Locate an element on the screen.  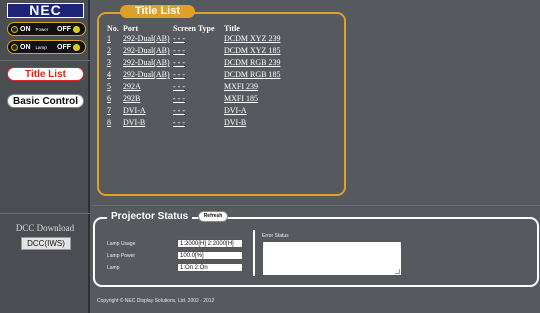
row-no: 1 is located at coordinates (109, 38).